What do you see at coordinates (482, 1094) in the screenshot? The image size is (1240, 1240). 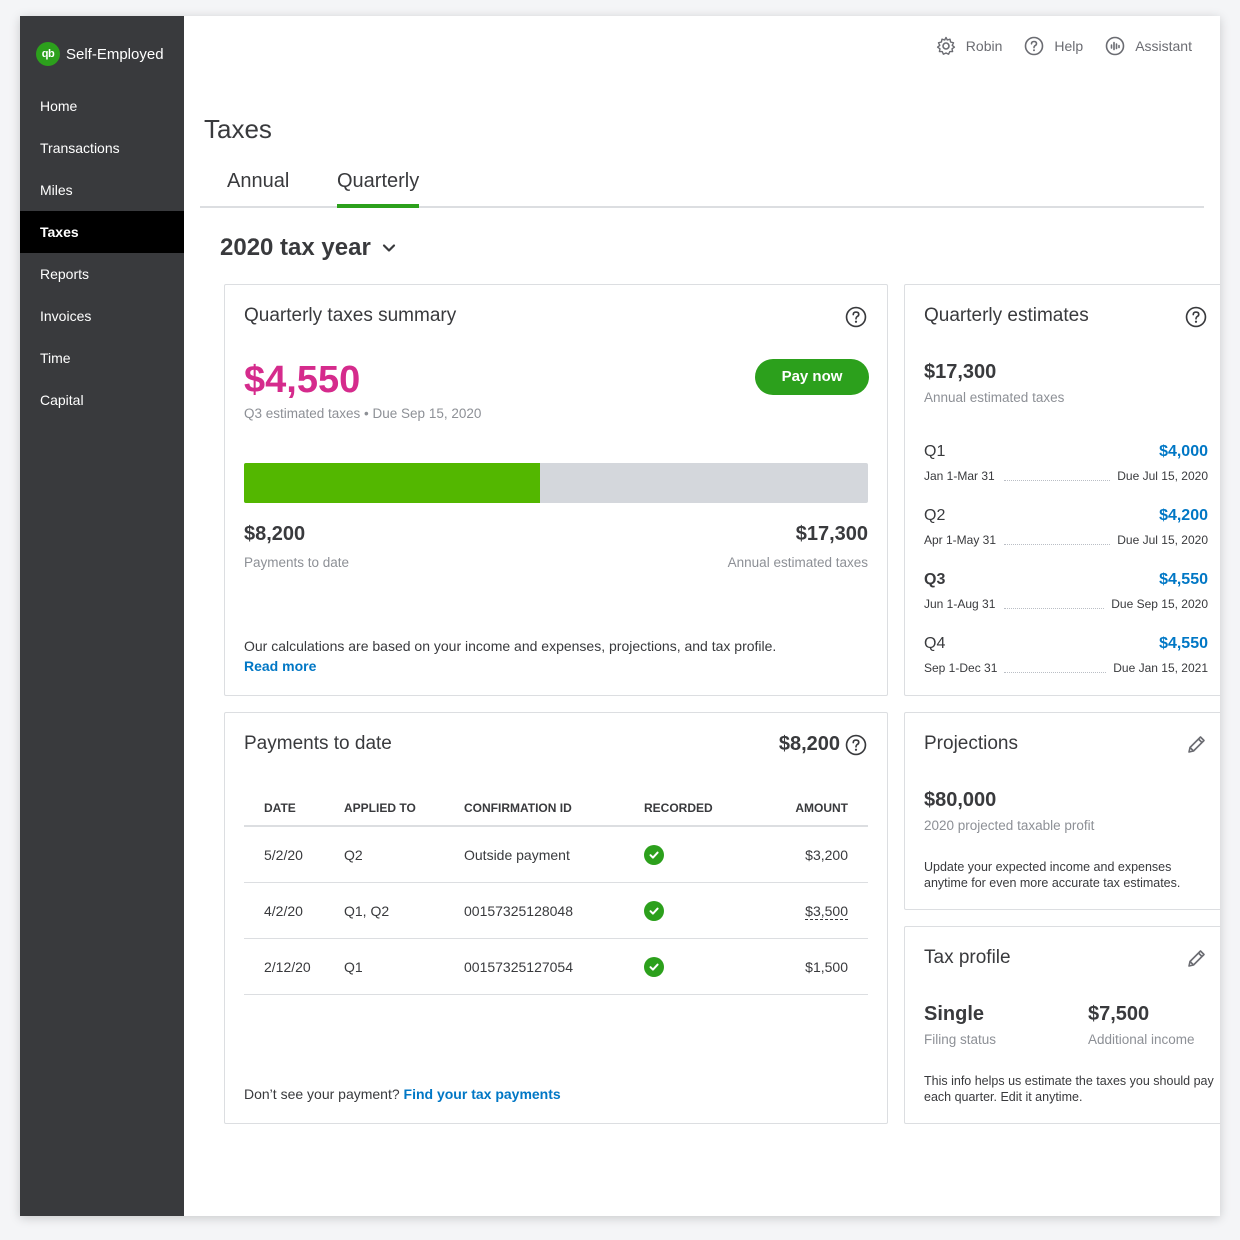 I see `find-tax-payments-link: Find your tax payments` at bounding box center [482, 1094].